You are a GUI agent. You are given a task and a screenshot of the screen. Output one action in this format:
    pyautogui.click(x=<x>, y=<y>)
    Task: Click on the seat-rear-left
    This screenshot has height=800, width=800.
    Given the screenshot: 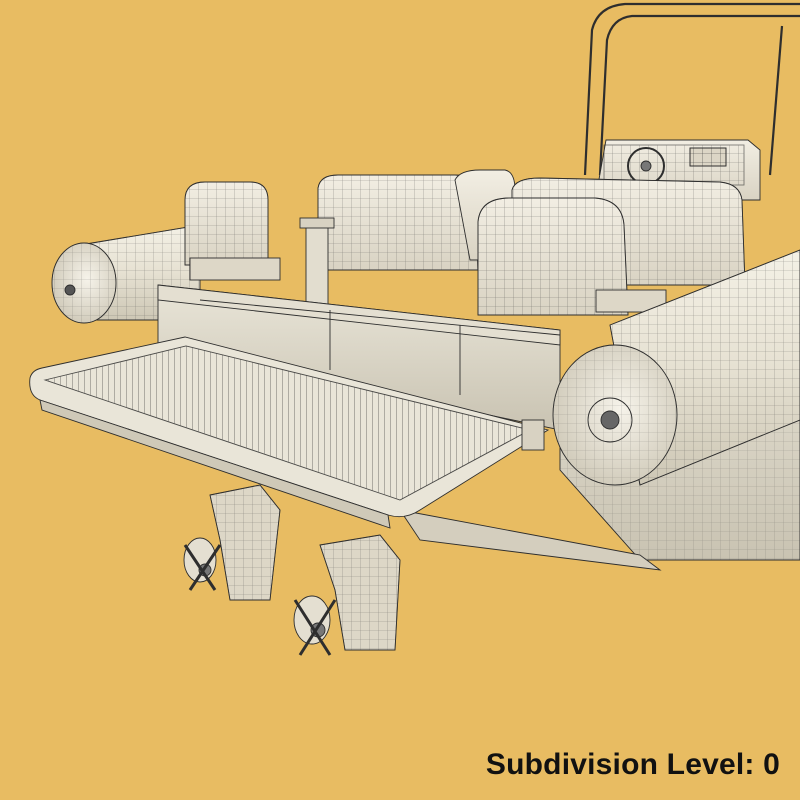 What is the action you would take?
    pyautogui.click(x=232, y=231)
    